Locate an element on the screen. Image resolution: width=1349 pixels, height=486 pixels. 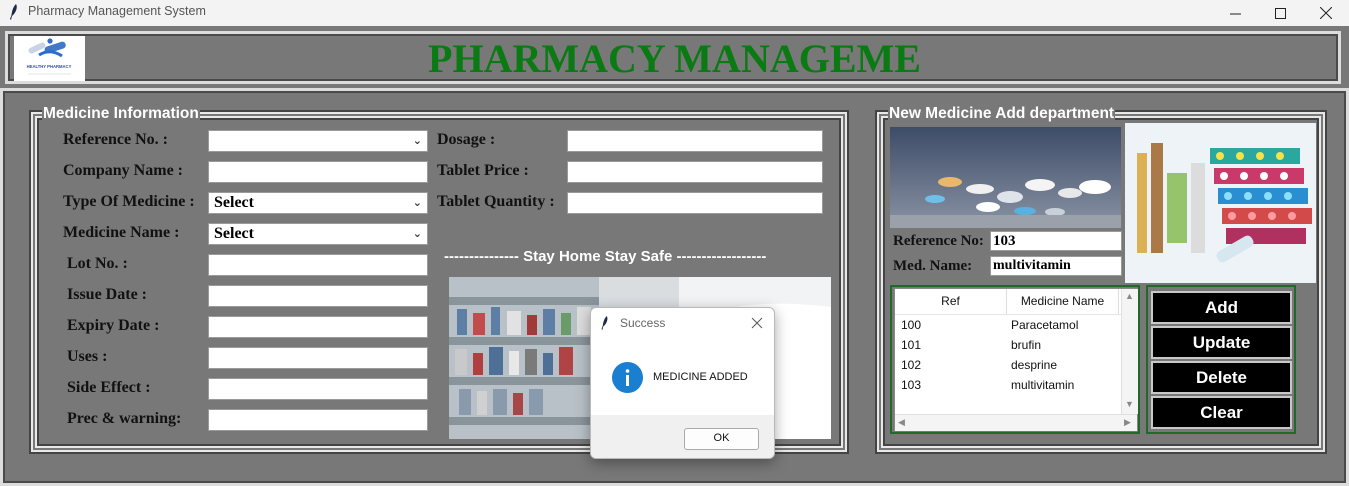
tablet-quantity-label: Tablet Quantity : is located at coordinates (496, 201).